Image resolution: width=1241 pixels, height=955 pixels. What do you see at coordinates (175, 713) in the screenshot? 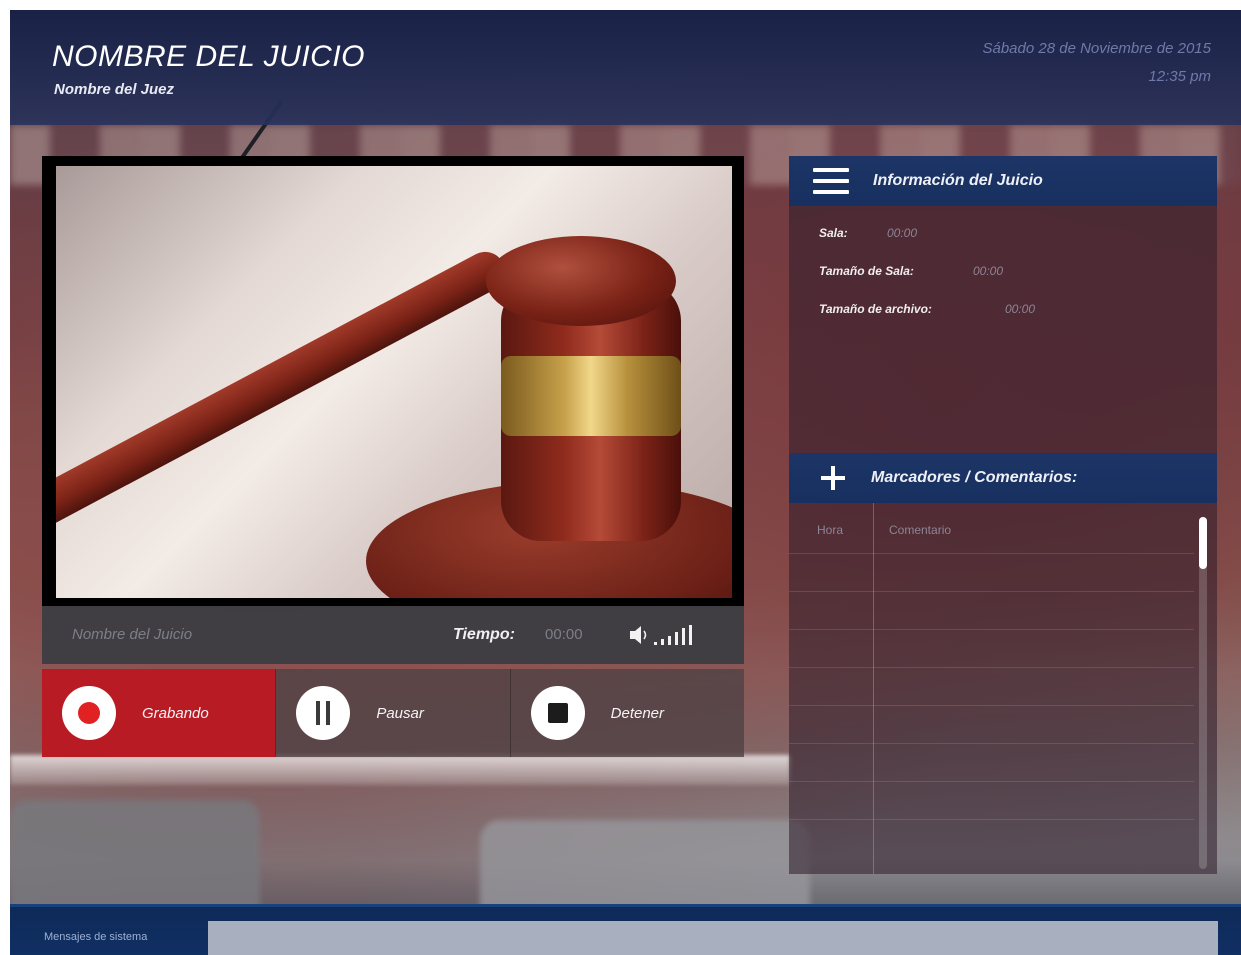
I see `record-label: Grabando` at bounding box center [175, 713].